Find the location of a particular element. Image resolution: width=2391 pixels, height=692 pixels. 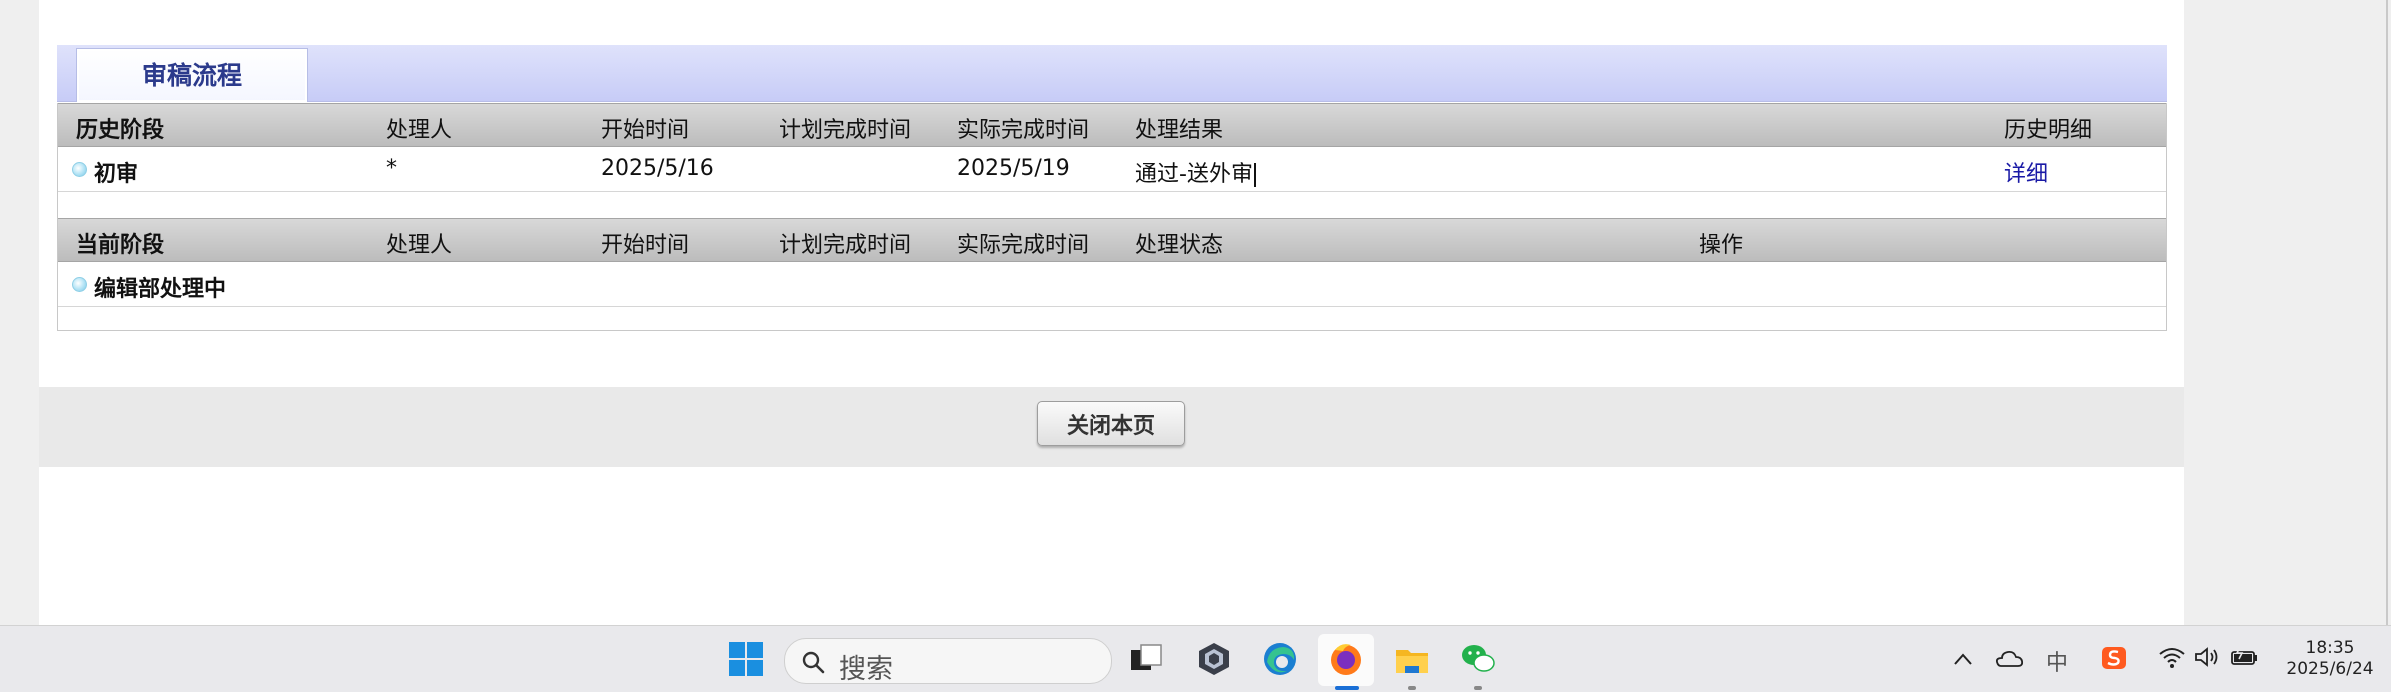

tab-review-process: 审稿流程 is located at coordinates (192, 75).